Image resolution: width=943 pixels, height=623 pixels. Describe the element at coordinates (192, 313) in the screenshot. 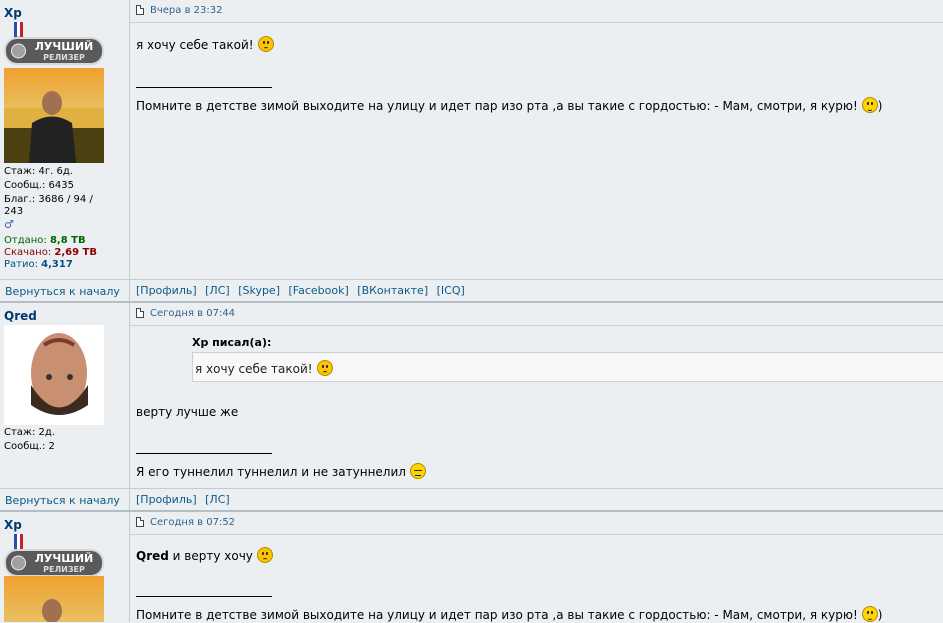

I see `post-date: Сегодня в 07:44` at that location.